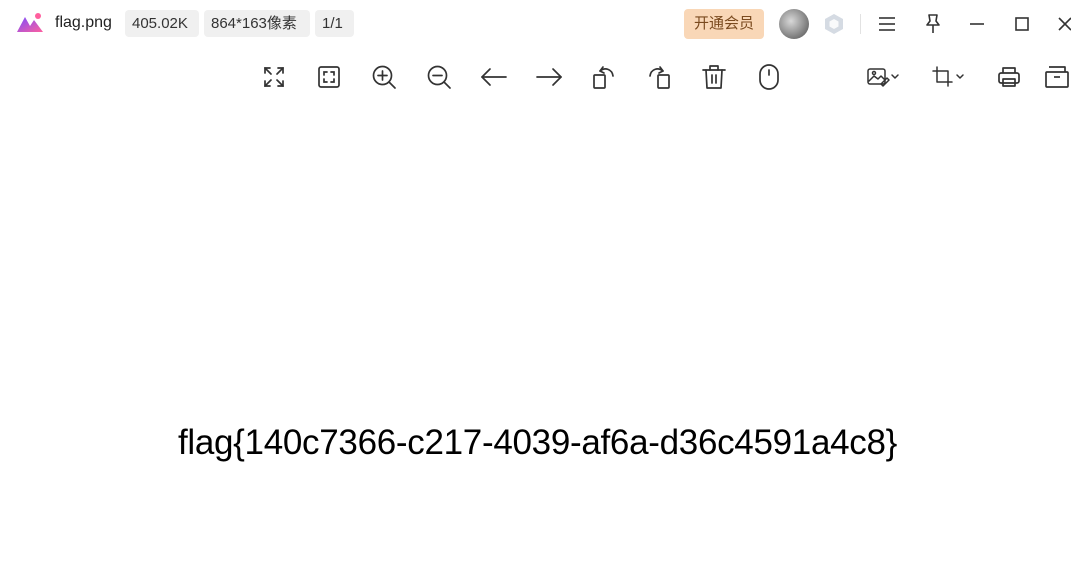 This screenshot has height=568, width=1071. I want to click on title-bar: flag.png 405.02K 864*163像素 1/1 开通会员, so click(535, 24).